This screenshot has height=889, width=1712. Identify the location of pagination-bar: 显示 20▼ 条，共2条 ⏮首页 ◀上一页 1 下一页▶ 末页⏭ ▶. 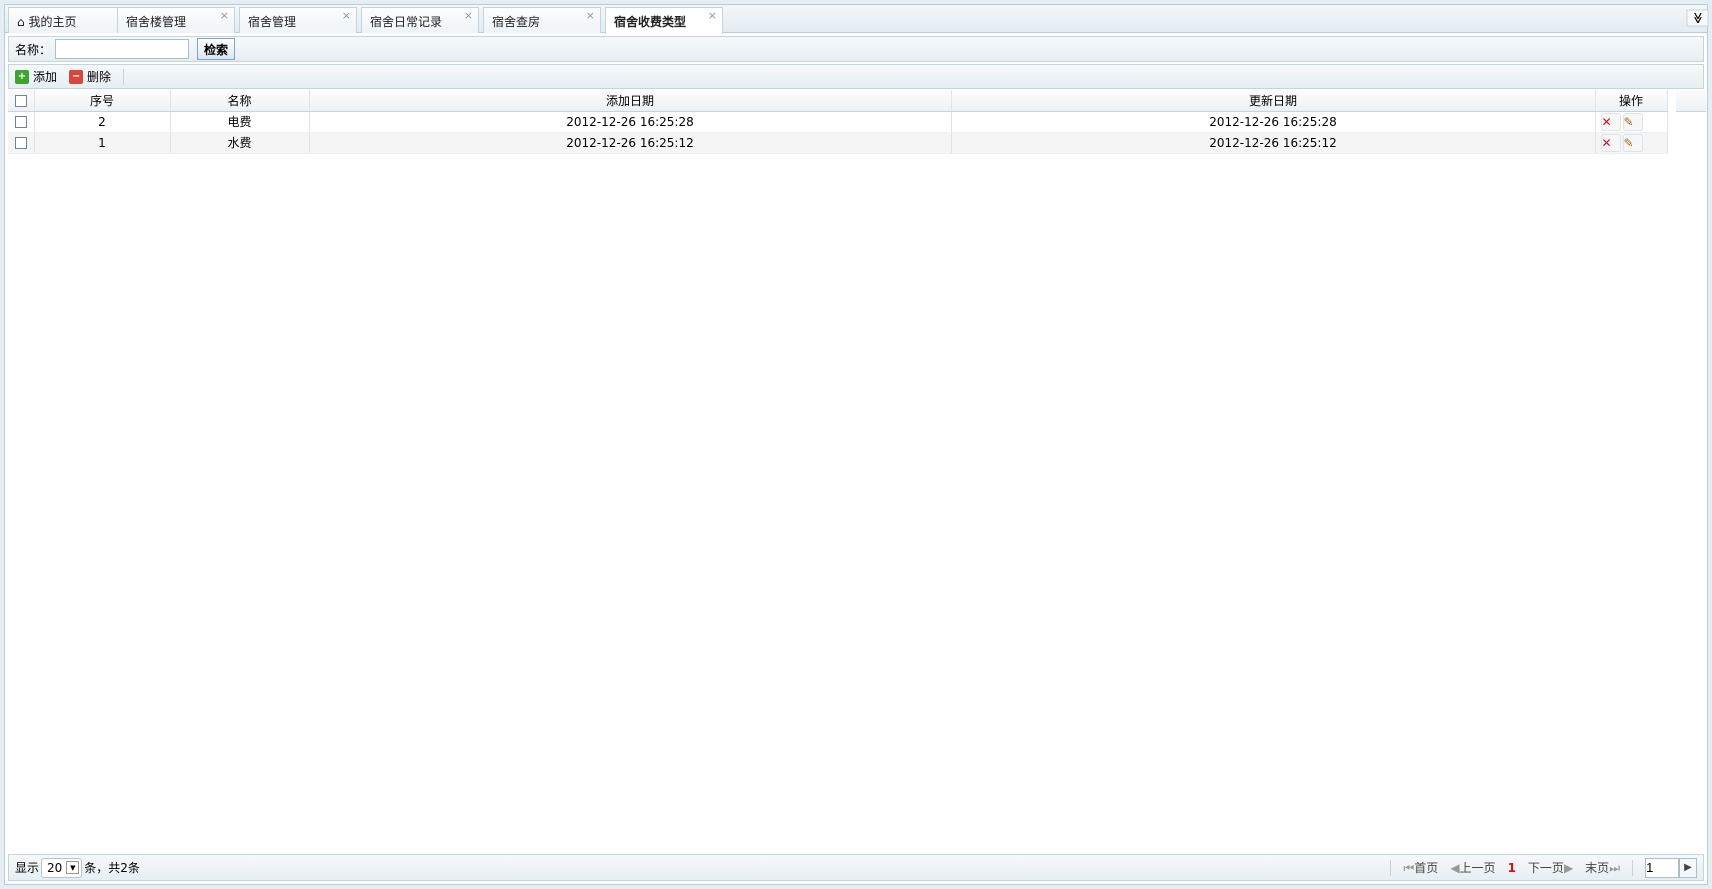
(856, 867).